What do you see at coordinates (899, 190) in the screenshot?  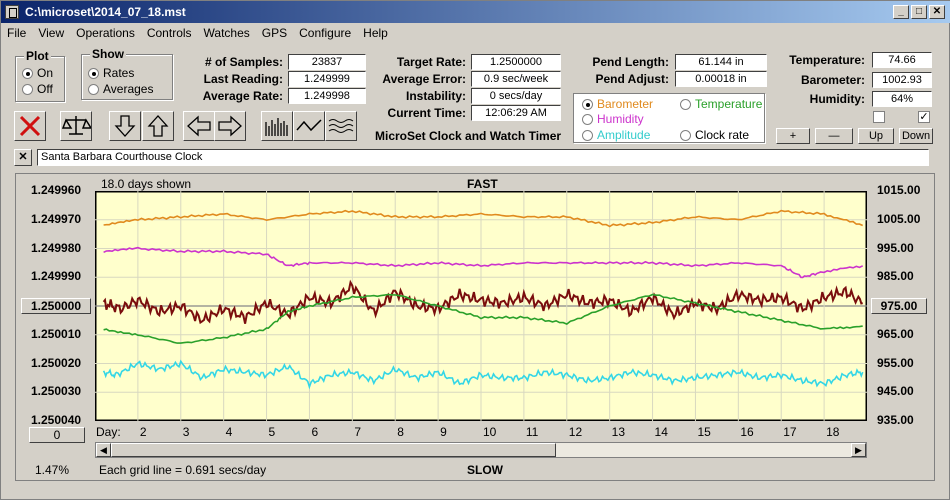 I see `right-tick-label: 1015.00` at bounding box center [899, 190].